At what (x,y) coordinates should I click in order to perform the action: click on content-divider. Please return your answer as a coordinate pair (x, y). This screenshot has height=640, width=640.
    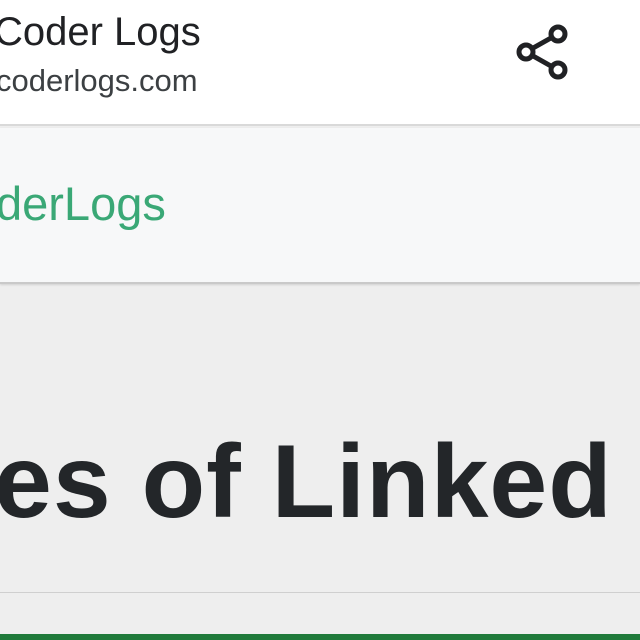
    Looking at the image, I should click on (320, 592).